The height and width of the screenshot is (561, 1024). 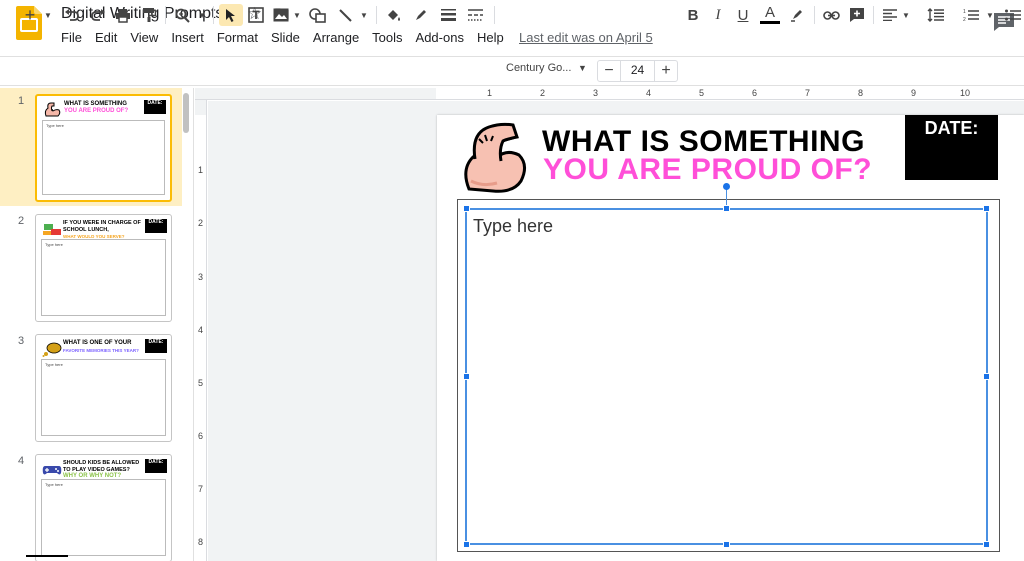 I want to click on menu-arrange: Arrange, so click(x=336, y=39).